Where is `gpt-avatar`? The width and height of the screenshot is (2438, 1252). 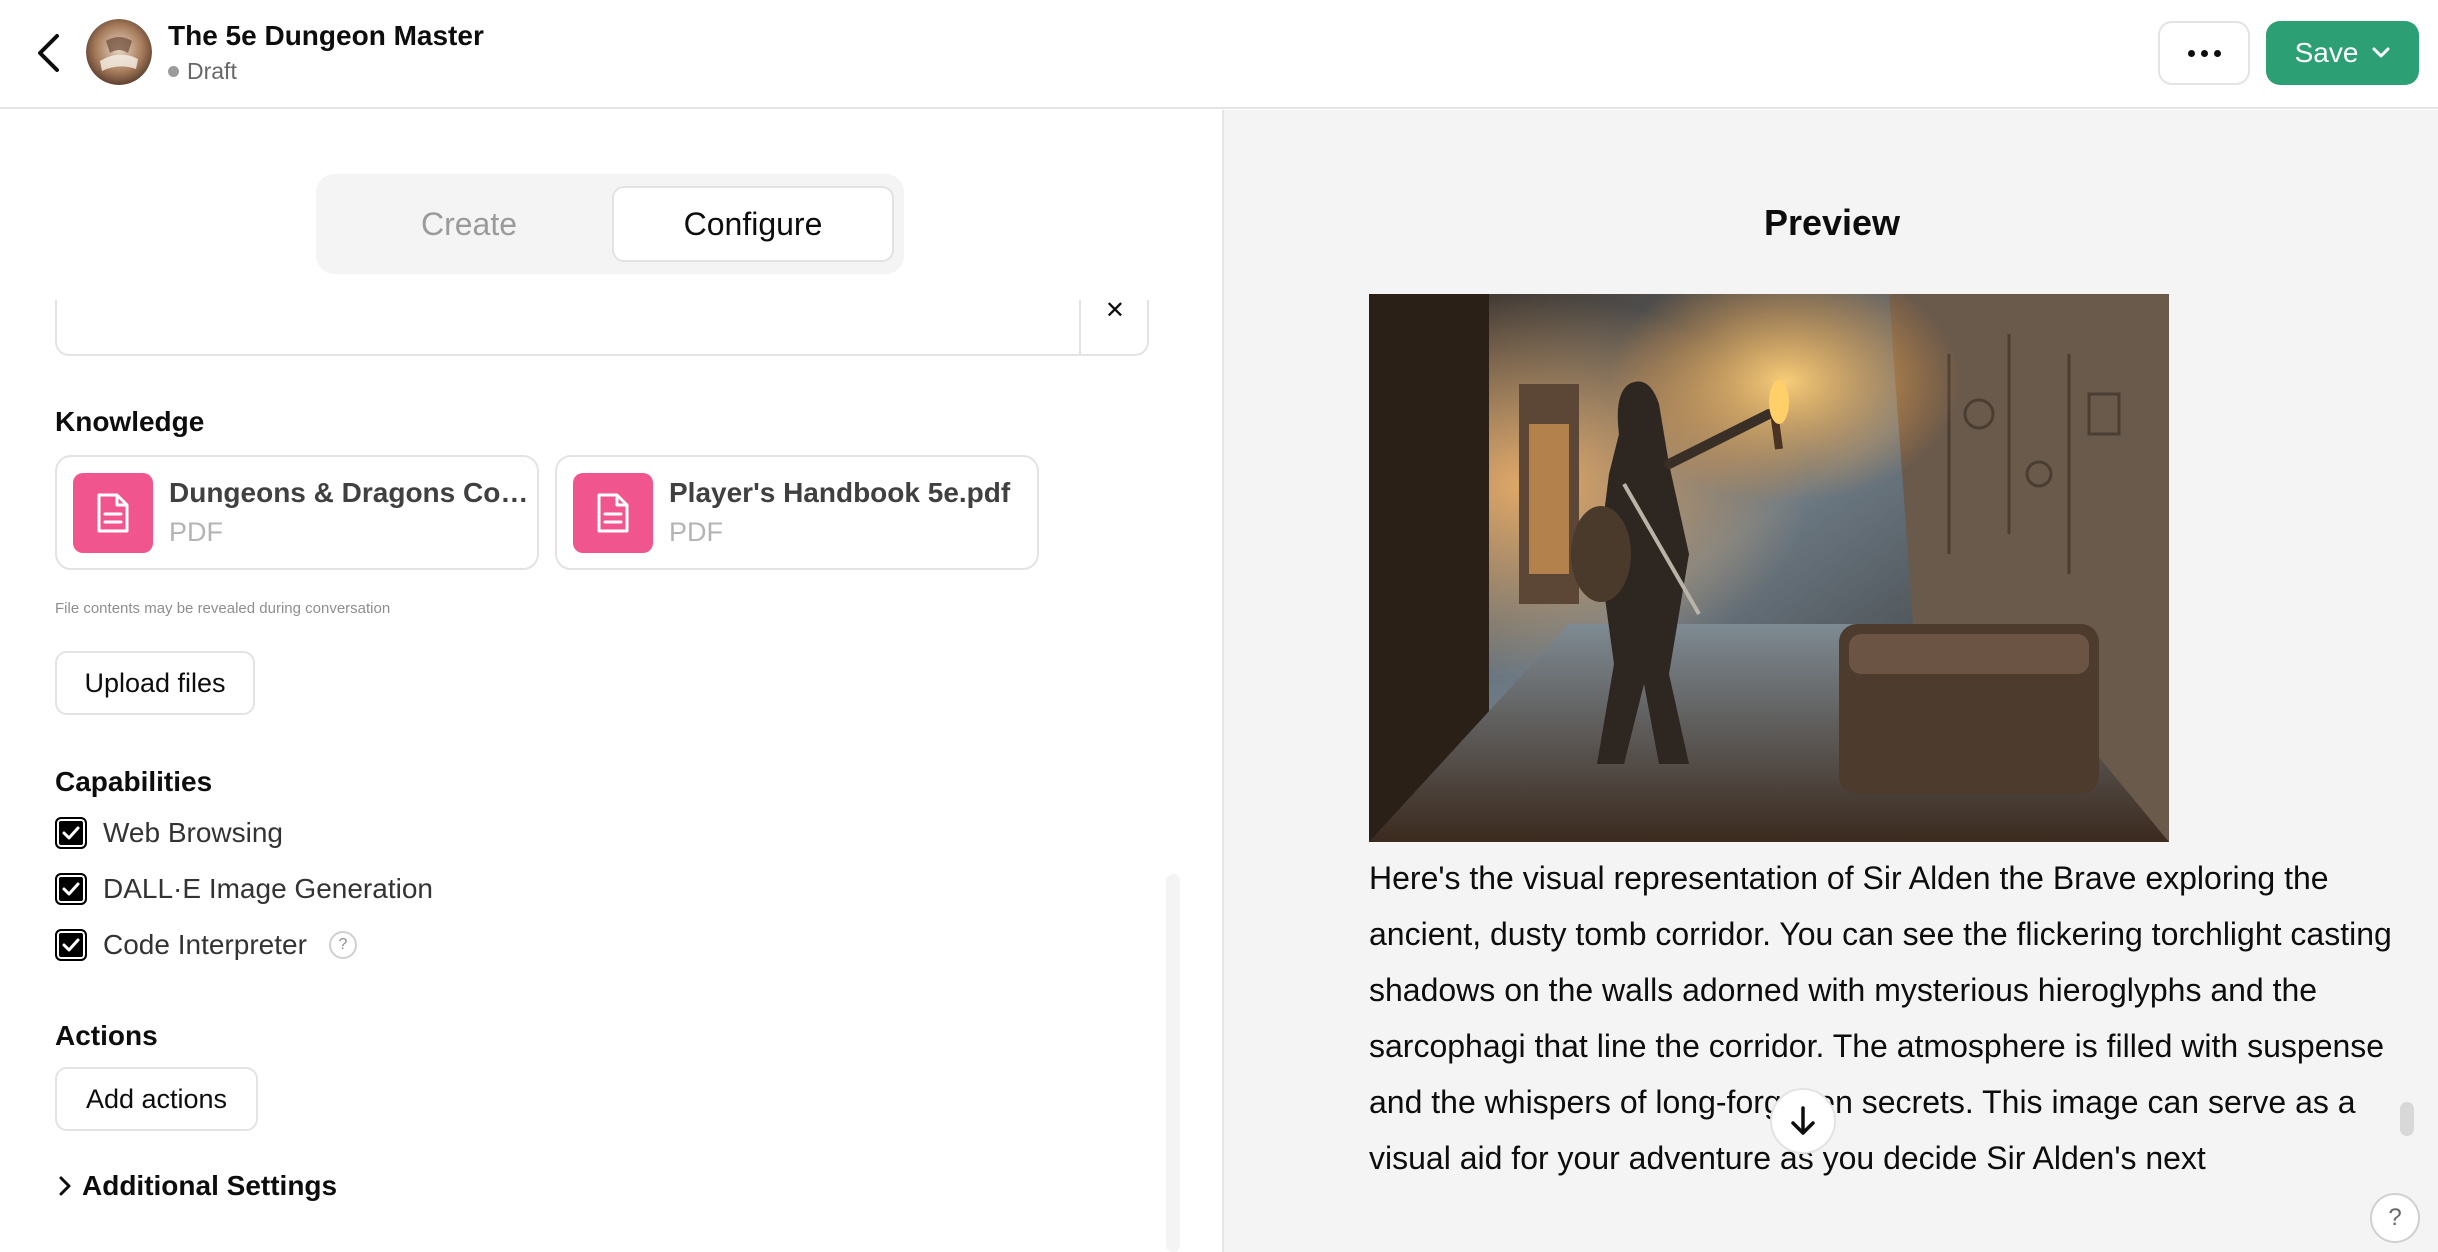 gpt-avatar is located at coordinates (119, 52).